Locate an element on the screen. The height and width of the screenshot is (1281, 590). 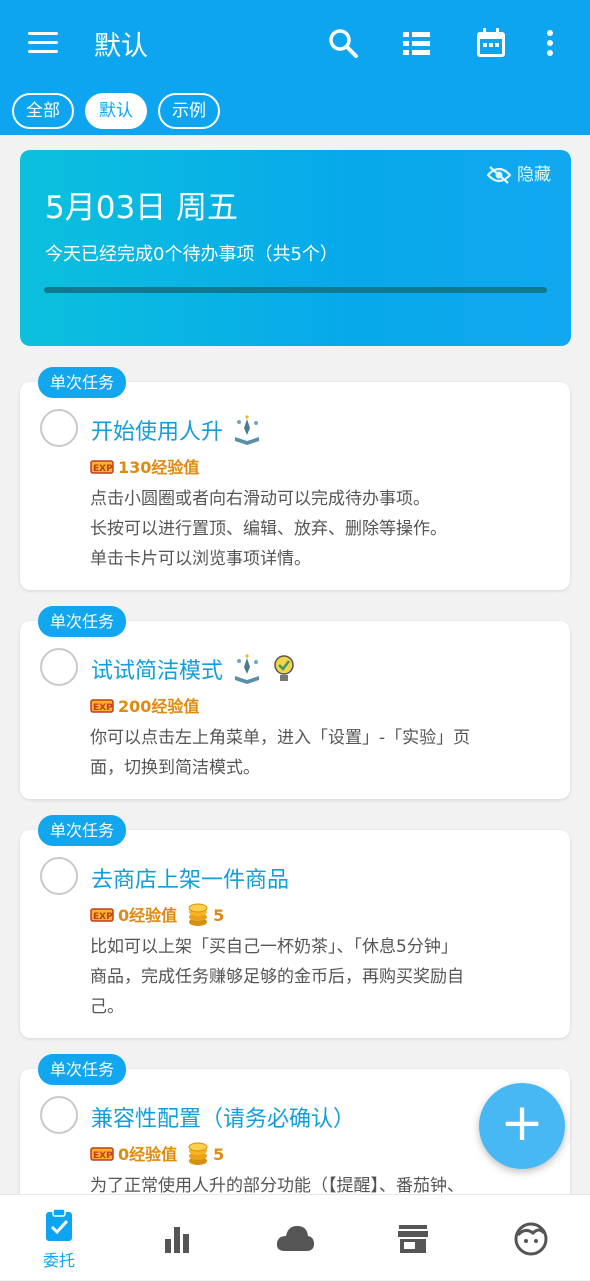
desc-line: 你可以点击左上角菜单，进入「设置」-「实验」页 is located at coordinates (280, 738).